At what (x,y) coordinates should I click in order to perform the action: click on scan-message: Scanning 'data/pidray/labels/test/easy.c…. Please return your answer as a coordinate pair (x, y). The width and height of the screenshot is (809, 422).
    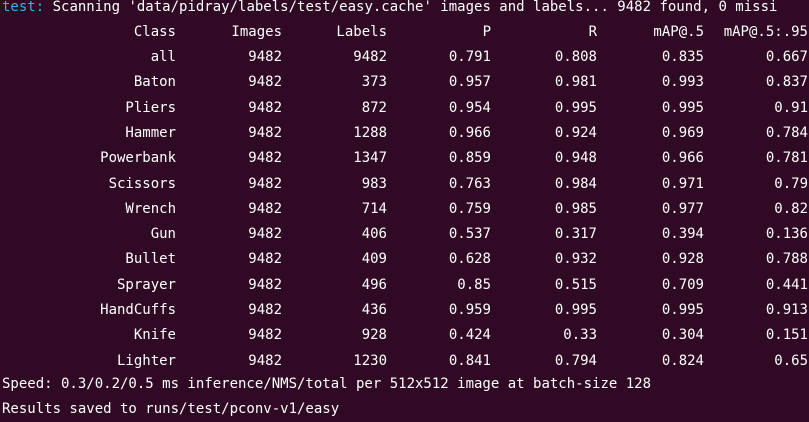
    Looking at the image, I should click on (411, 7).